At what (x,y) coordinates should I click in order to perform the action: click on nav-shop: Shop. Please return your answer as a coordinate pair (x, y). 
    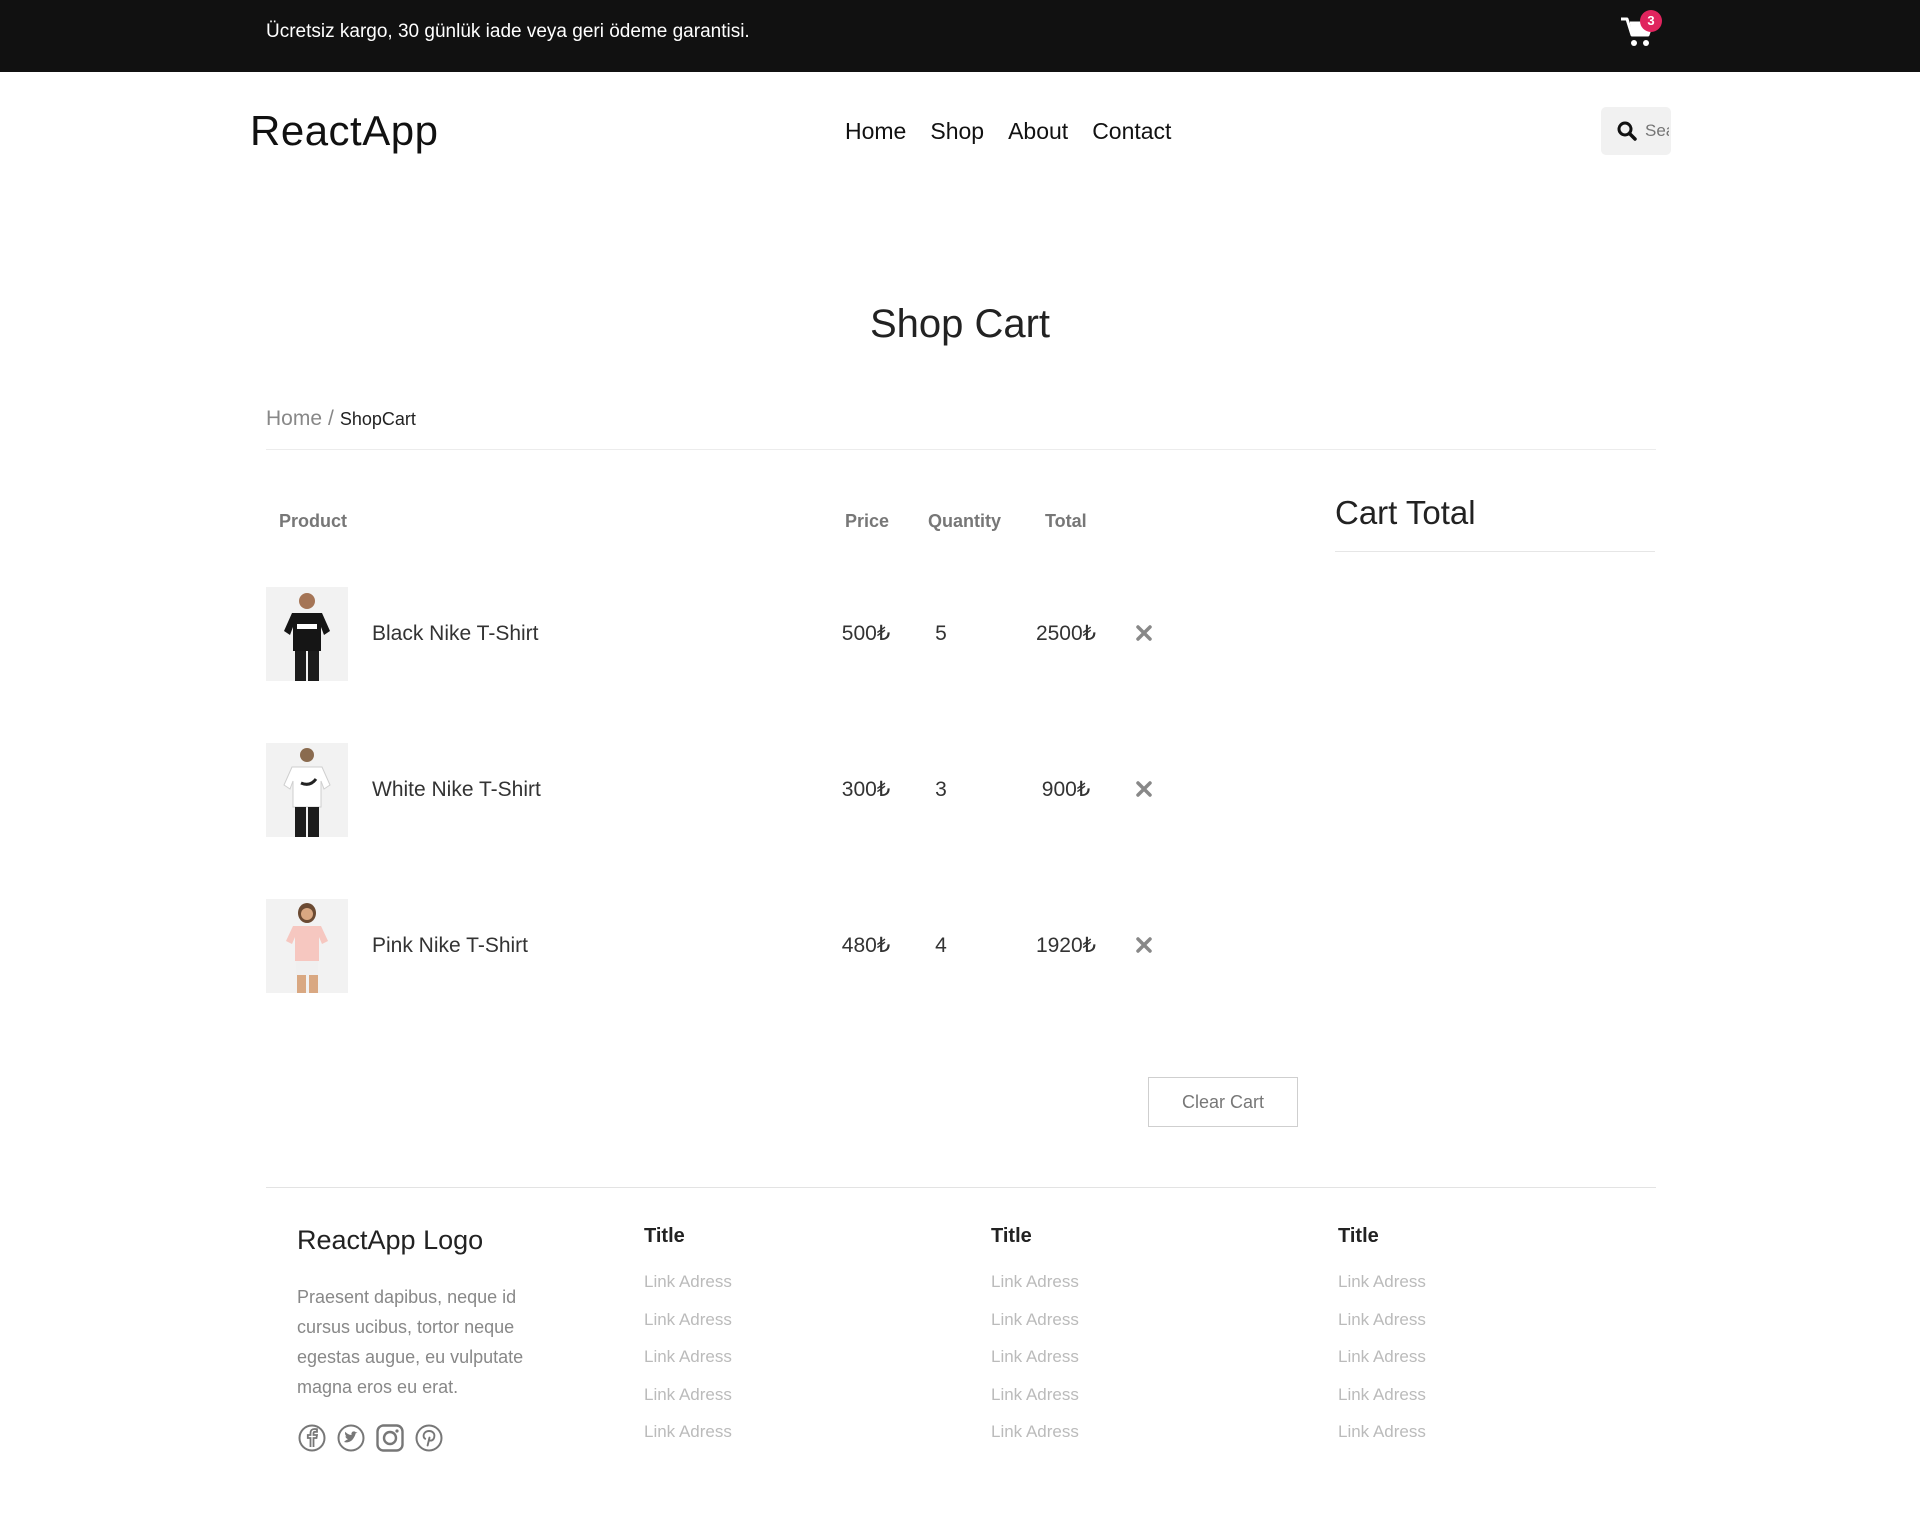
    Looking at the image, I should click on (957, 131).